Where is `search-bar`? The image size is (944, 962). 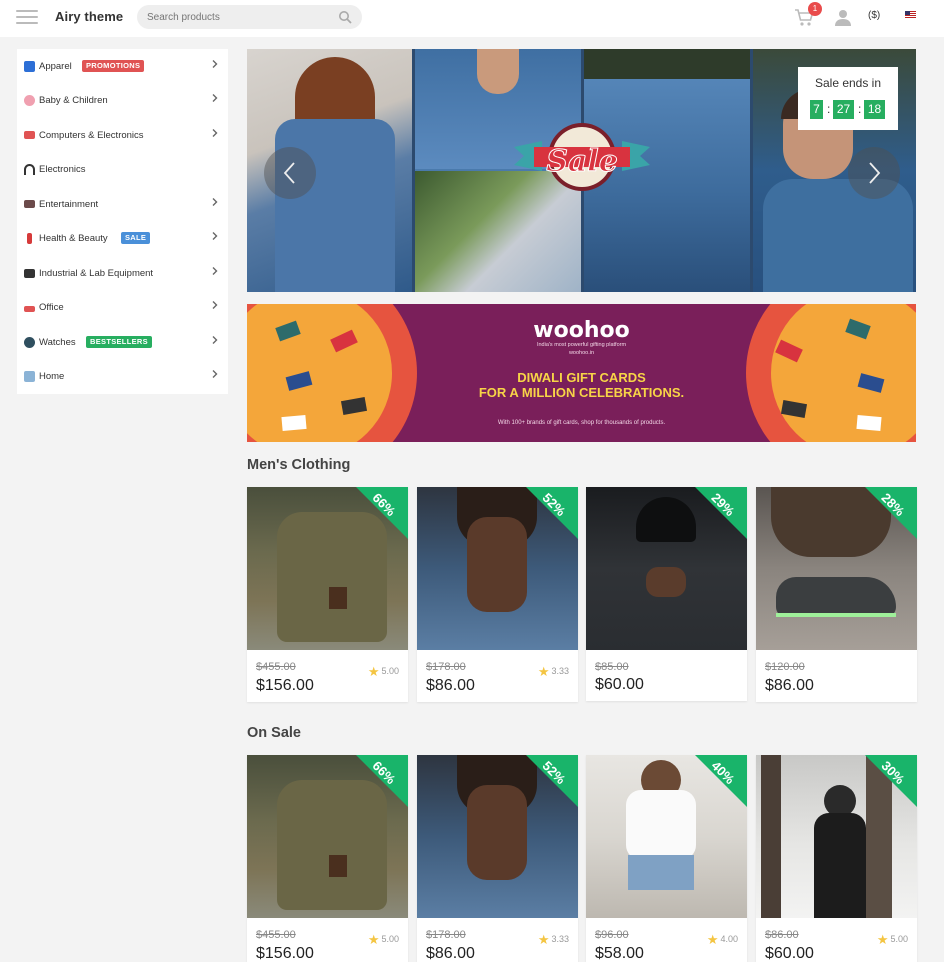
search-bar is located at coordinates (249, 17).